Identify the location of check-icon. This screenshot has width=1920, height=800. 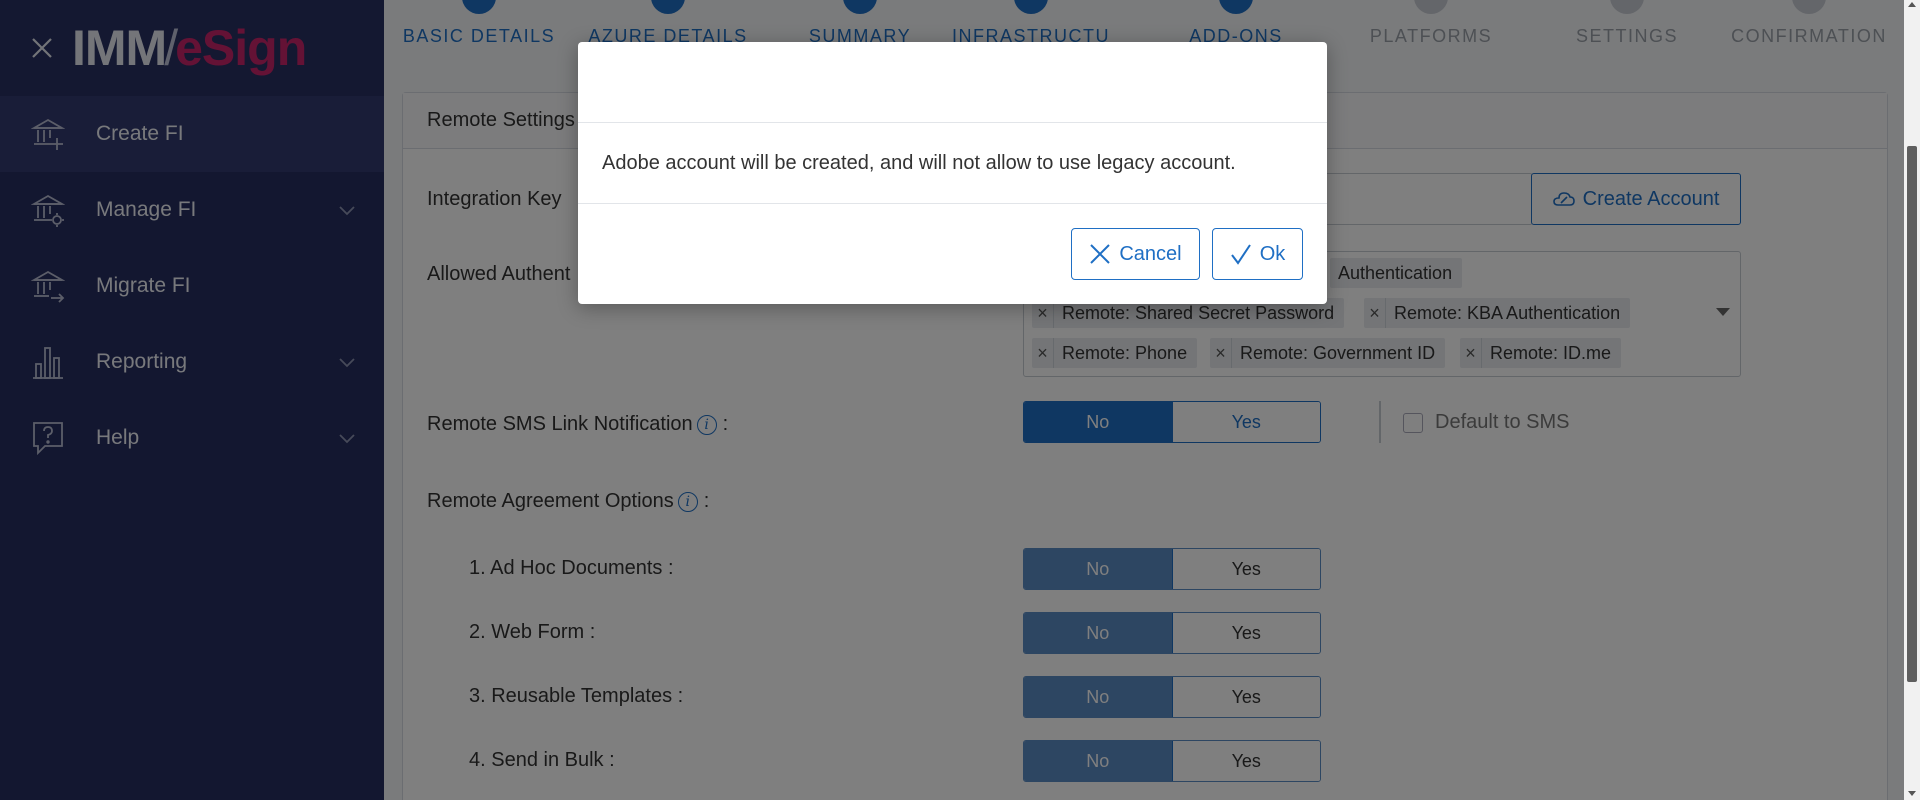
(1240, 254).